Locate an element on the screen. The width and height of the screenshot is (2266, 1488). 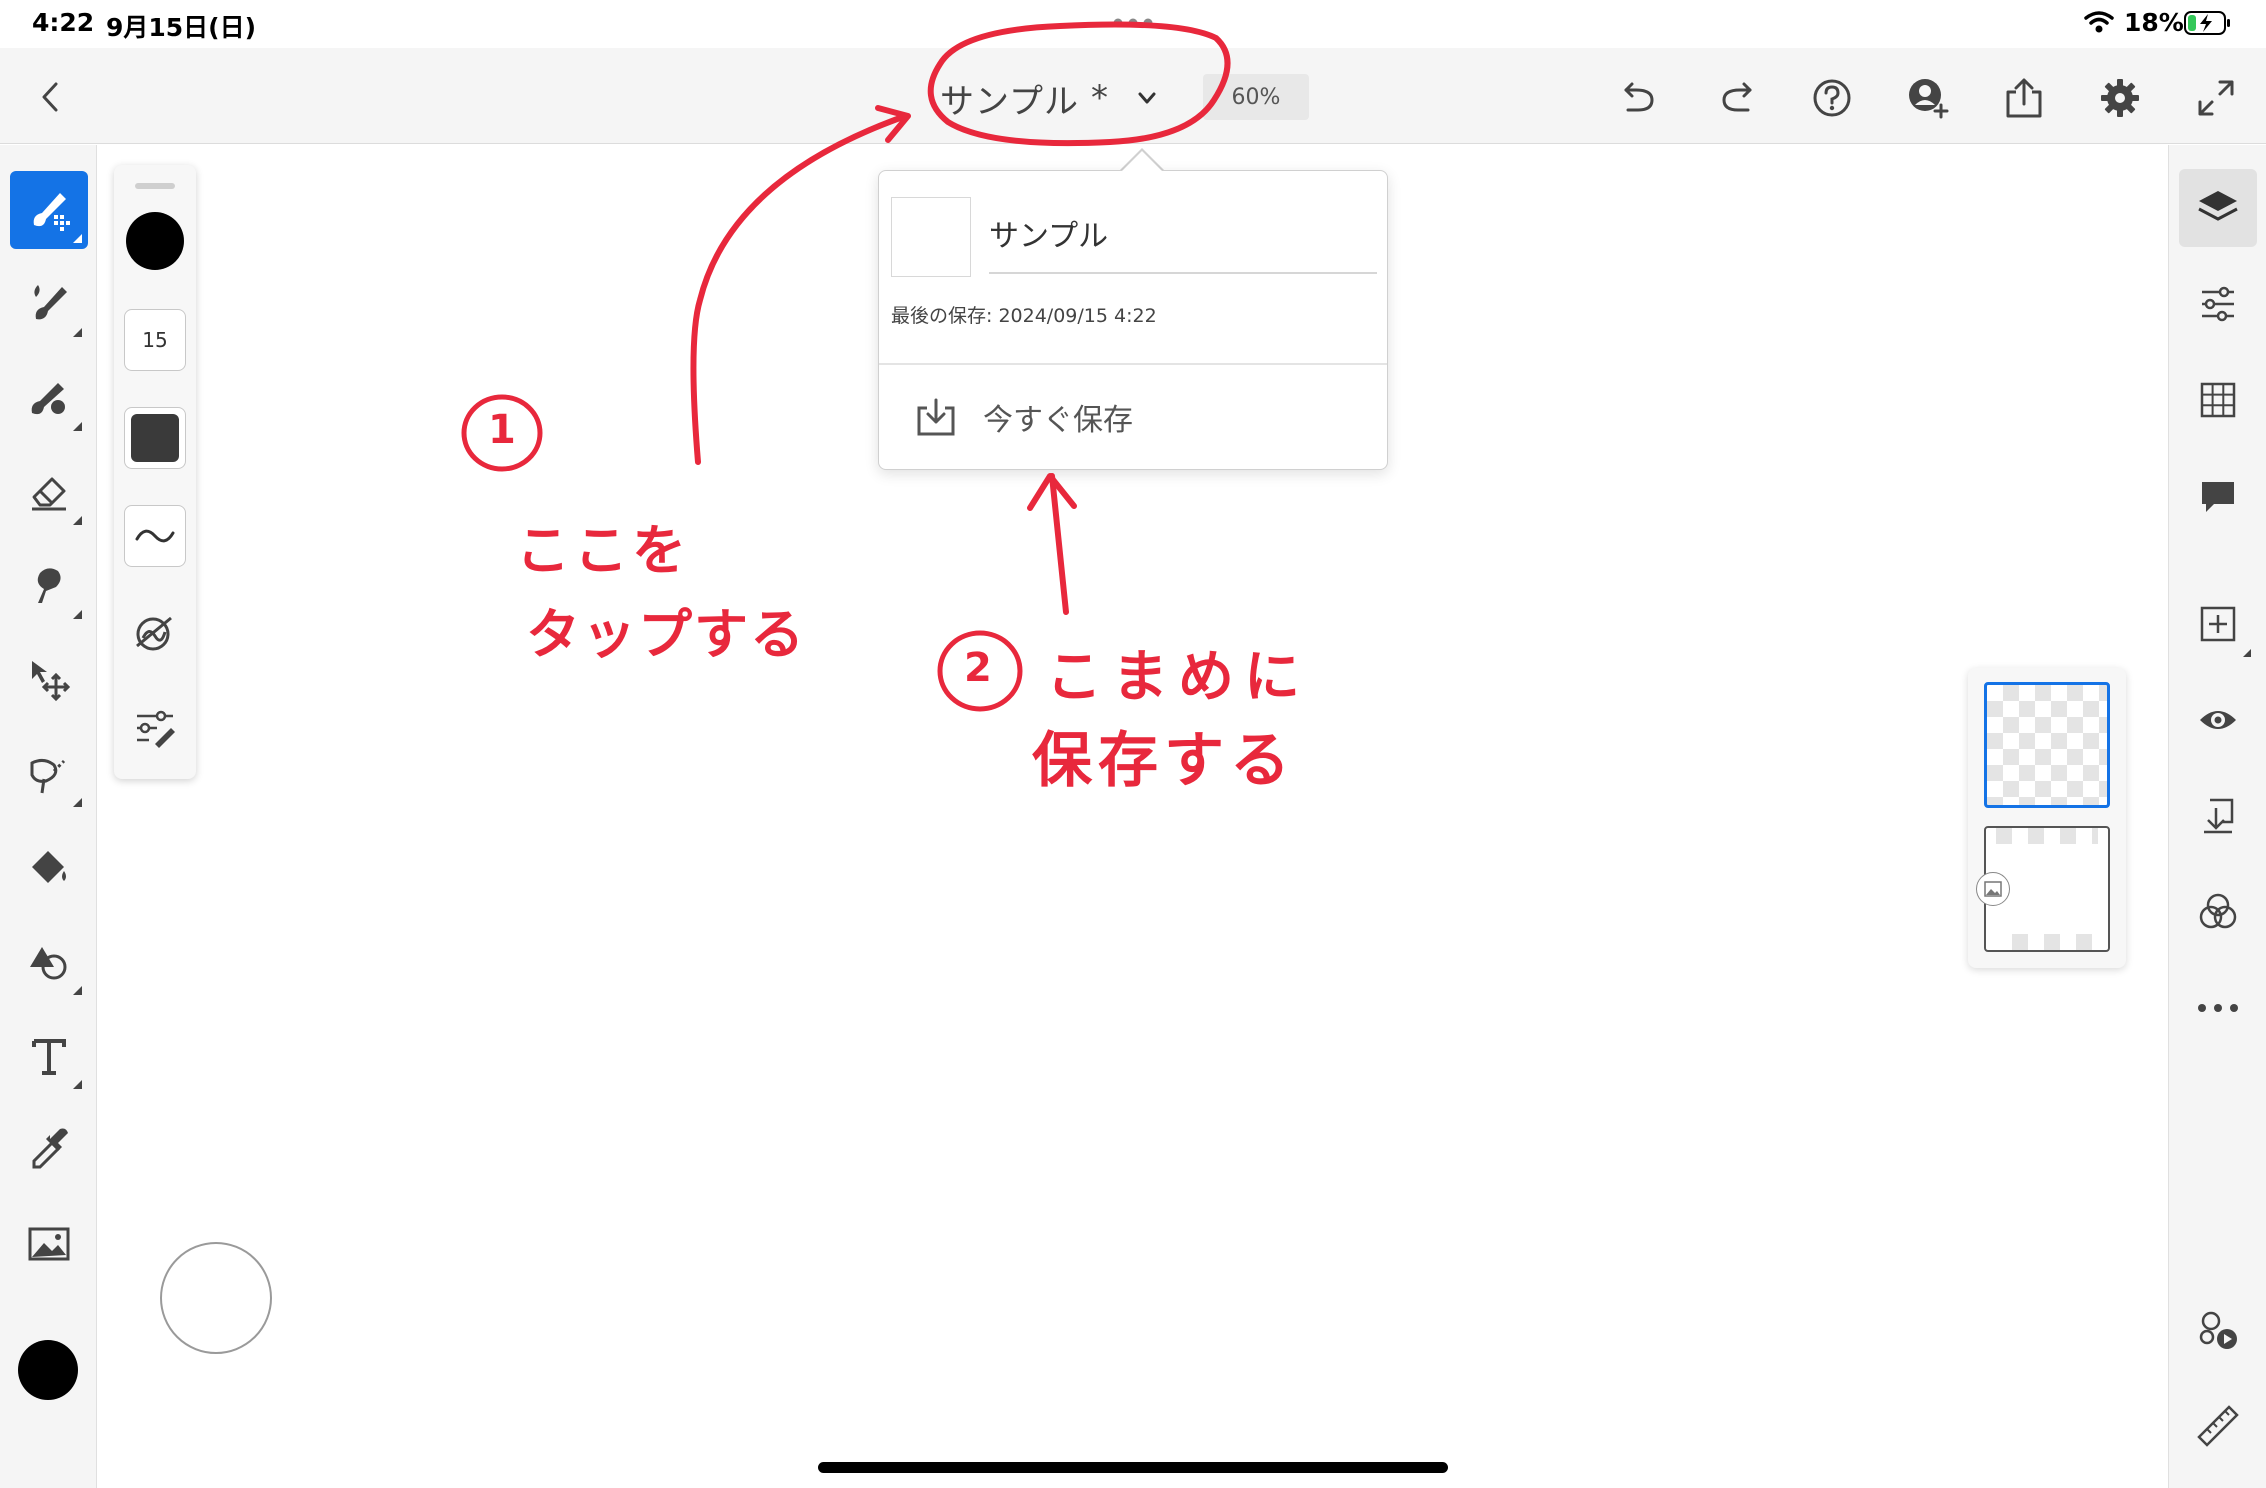
brush-color is located at coordinates (155, 241).